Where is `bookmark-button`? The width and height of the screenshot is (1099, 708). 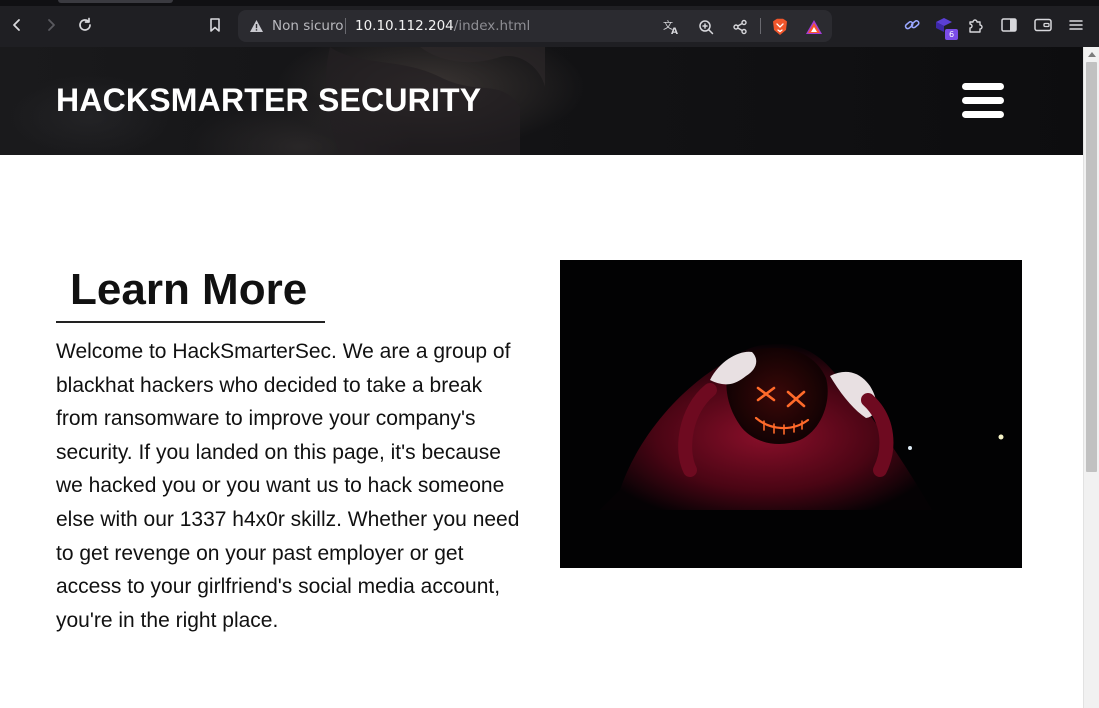 bookmark-button is located at coordinates (215, 25).